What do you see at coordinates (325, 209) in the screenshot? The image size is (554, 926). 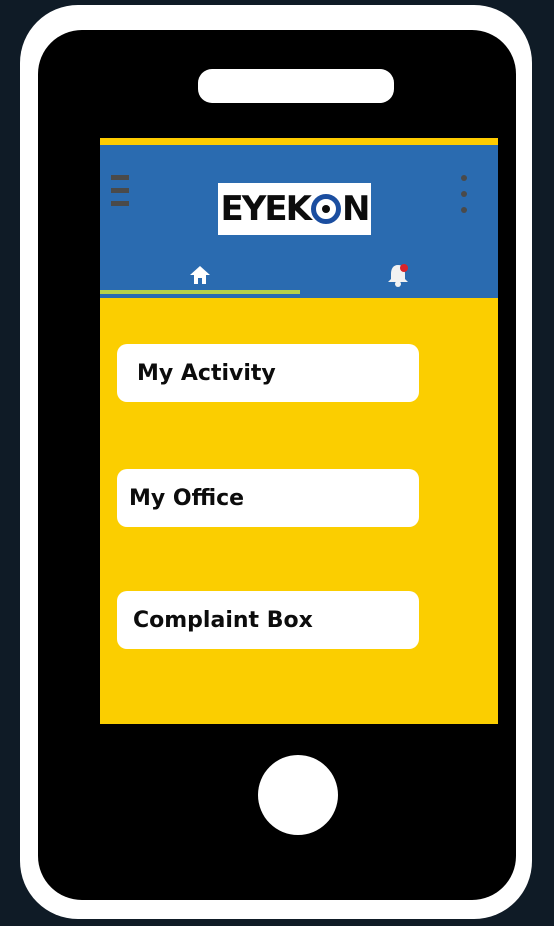 I see `logo-eye-symbol` at bounding box center [325, 209].